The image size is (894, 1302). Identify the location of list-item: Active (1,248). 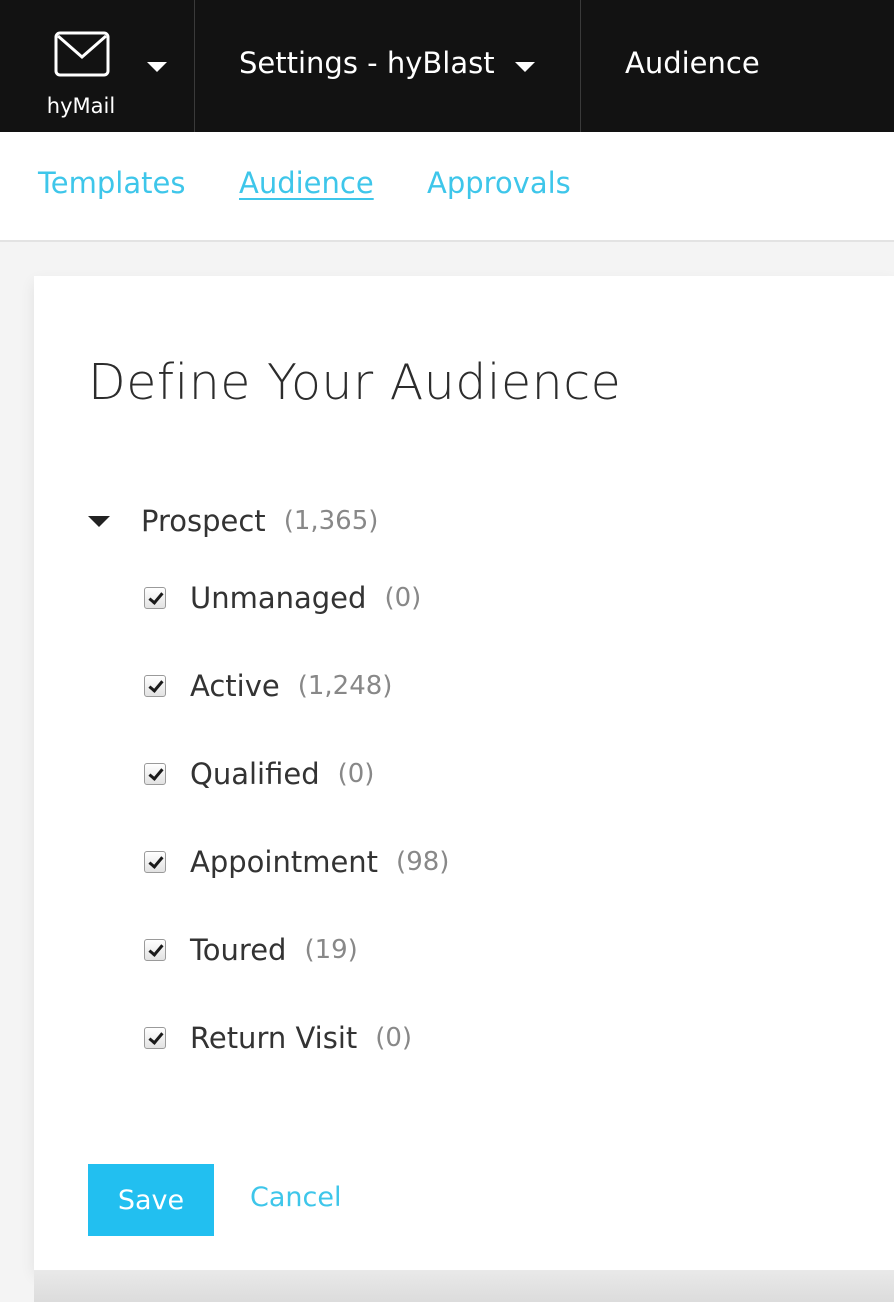
(268, 686).